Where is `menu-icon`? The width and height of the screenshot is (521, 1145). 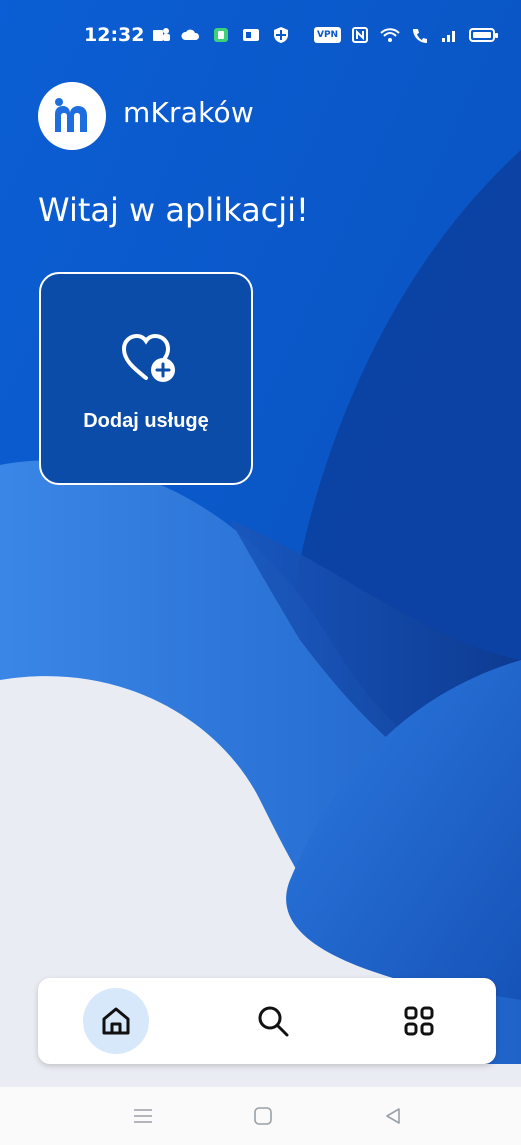
menu-icon is located at coordinates (143, 1116).